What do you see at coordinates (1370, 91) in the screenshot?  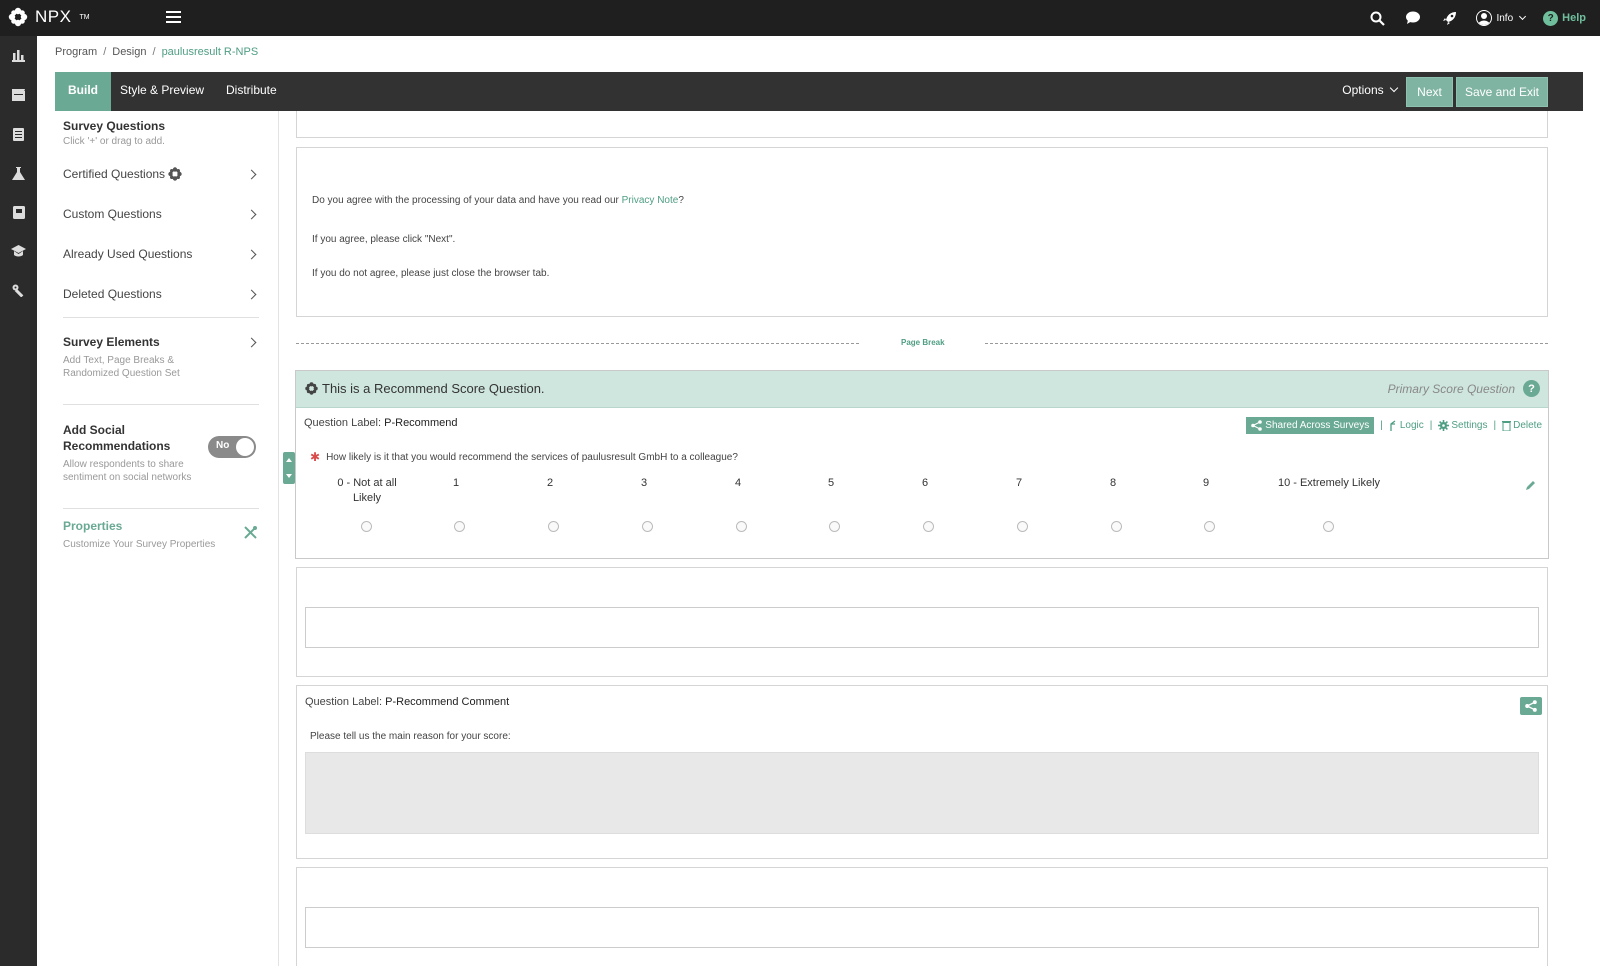 I see `options-dropdown: Options` at bounding box center [1370, 91].